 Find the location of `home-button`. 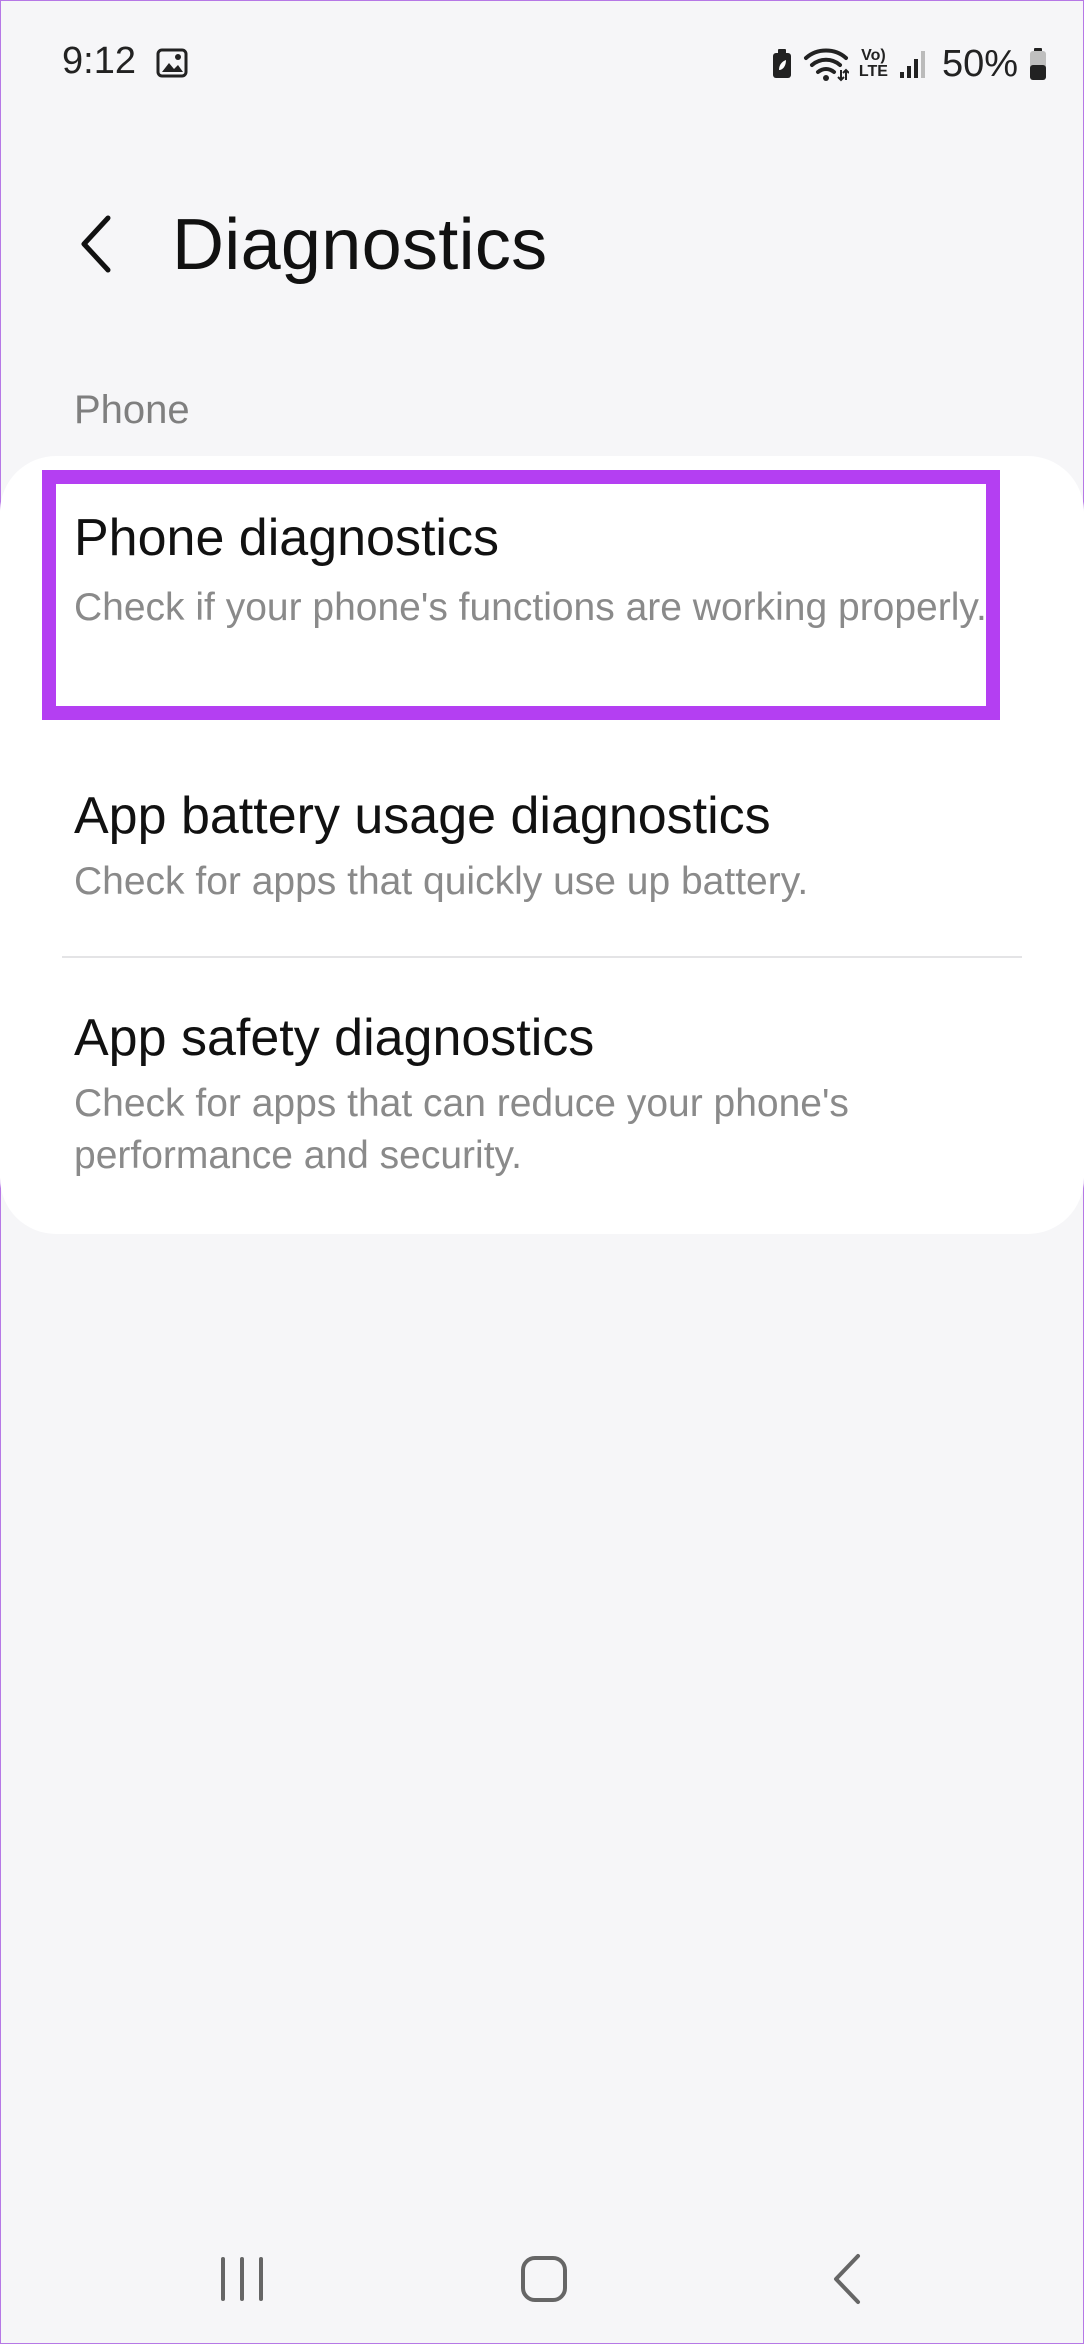

home-button is located at coordinates (544, 2279).